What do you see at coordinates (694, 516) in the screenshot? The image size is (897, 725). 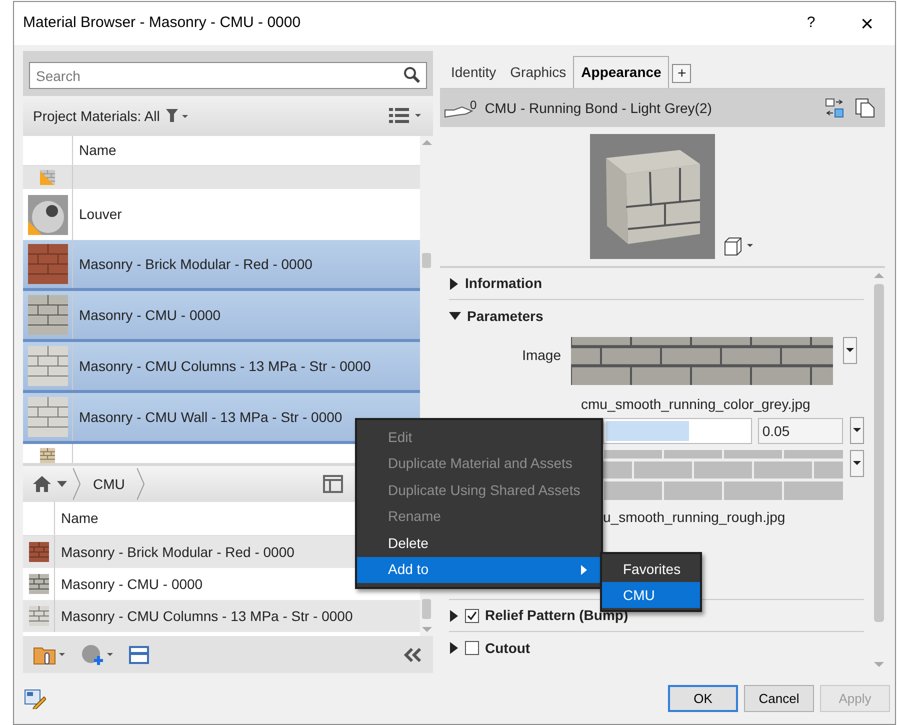 I see `file-name: u_smooth_running_rough.jpg` at bounding box center [694, 516].